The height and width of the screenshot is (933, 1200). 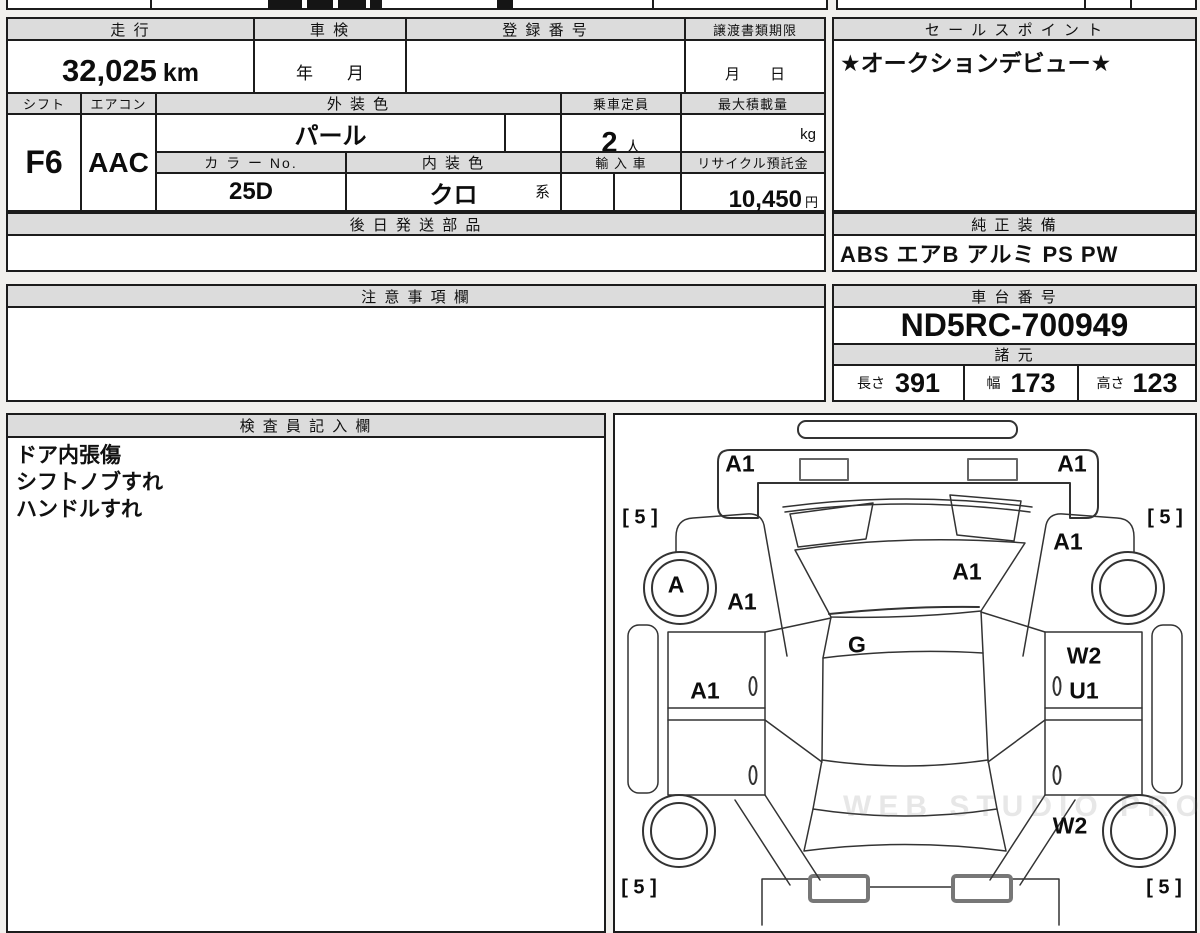 I want to click on color-no-value: 25D, so click(x=251, y=192).